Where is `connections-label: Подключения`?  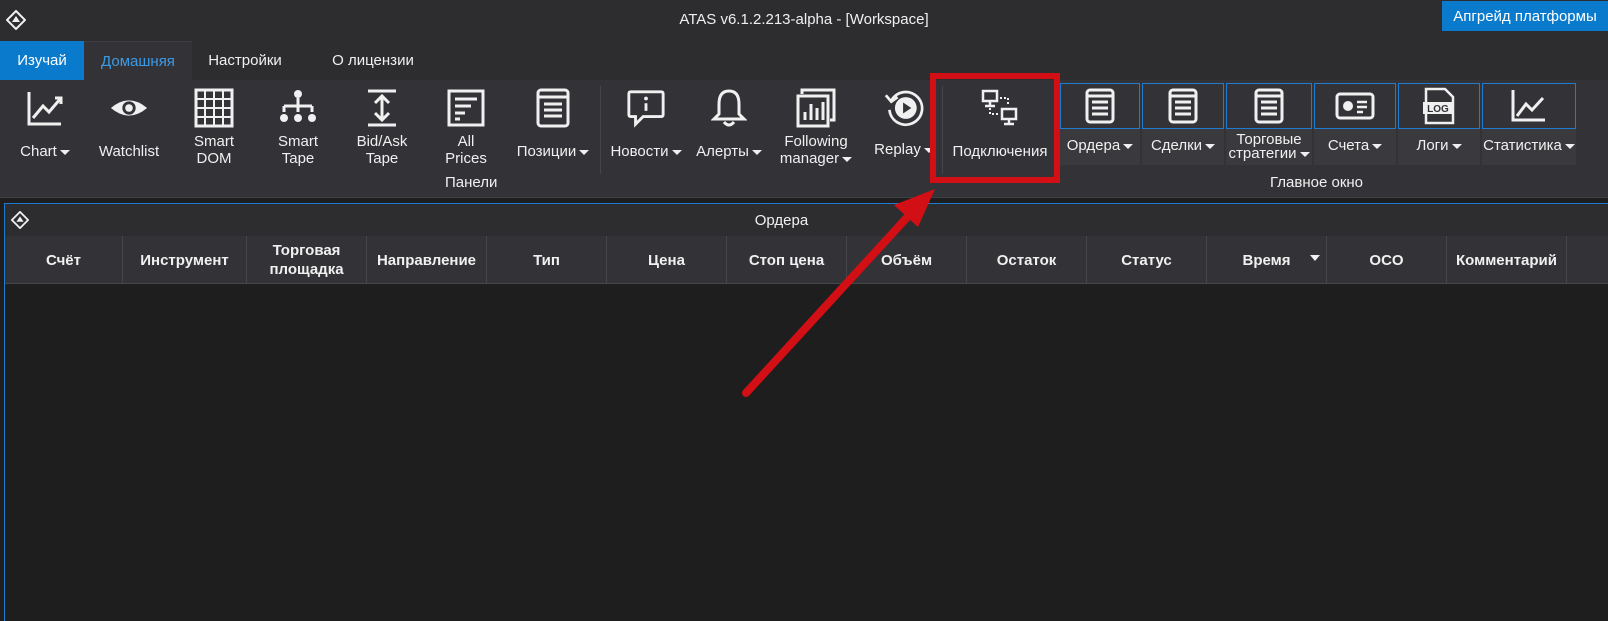
connections-label: Подключения is located at coordinates (1000, 151).